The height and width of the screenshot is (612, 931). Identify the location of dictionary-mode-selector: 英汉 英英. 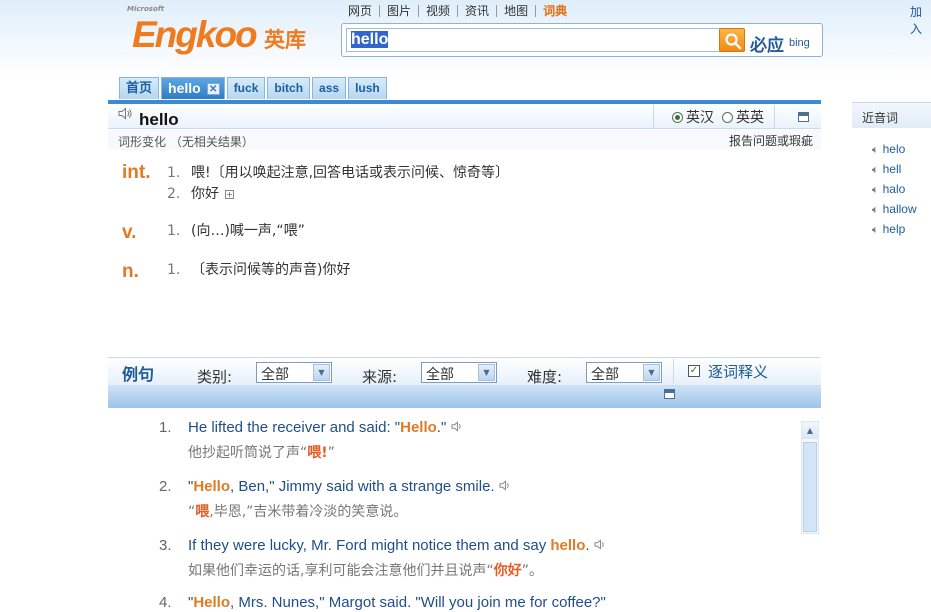
(714, 117).